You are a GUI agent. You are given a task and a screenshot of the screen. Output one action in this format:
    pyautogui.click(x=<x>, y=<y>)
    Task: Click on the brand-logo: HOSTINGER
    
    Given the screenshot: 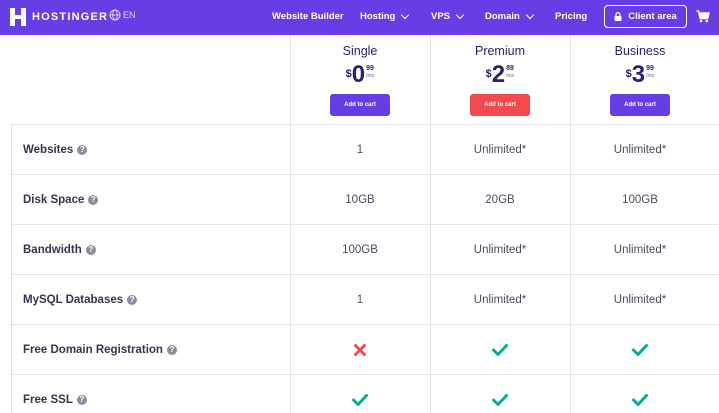 What is the action you would take?
    pyautogui.click(x=59, y=17)
    